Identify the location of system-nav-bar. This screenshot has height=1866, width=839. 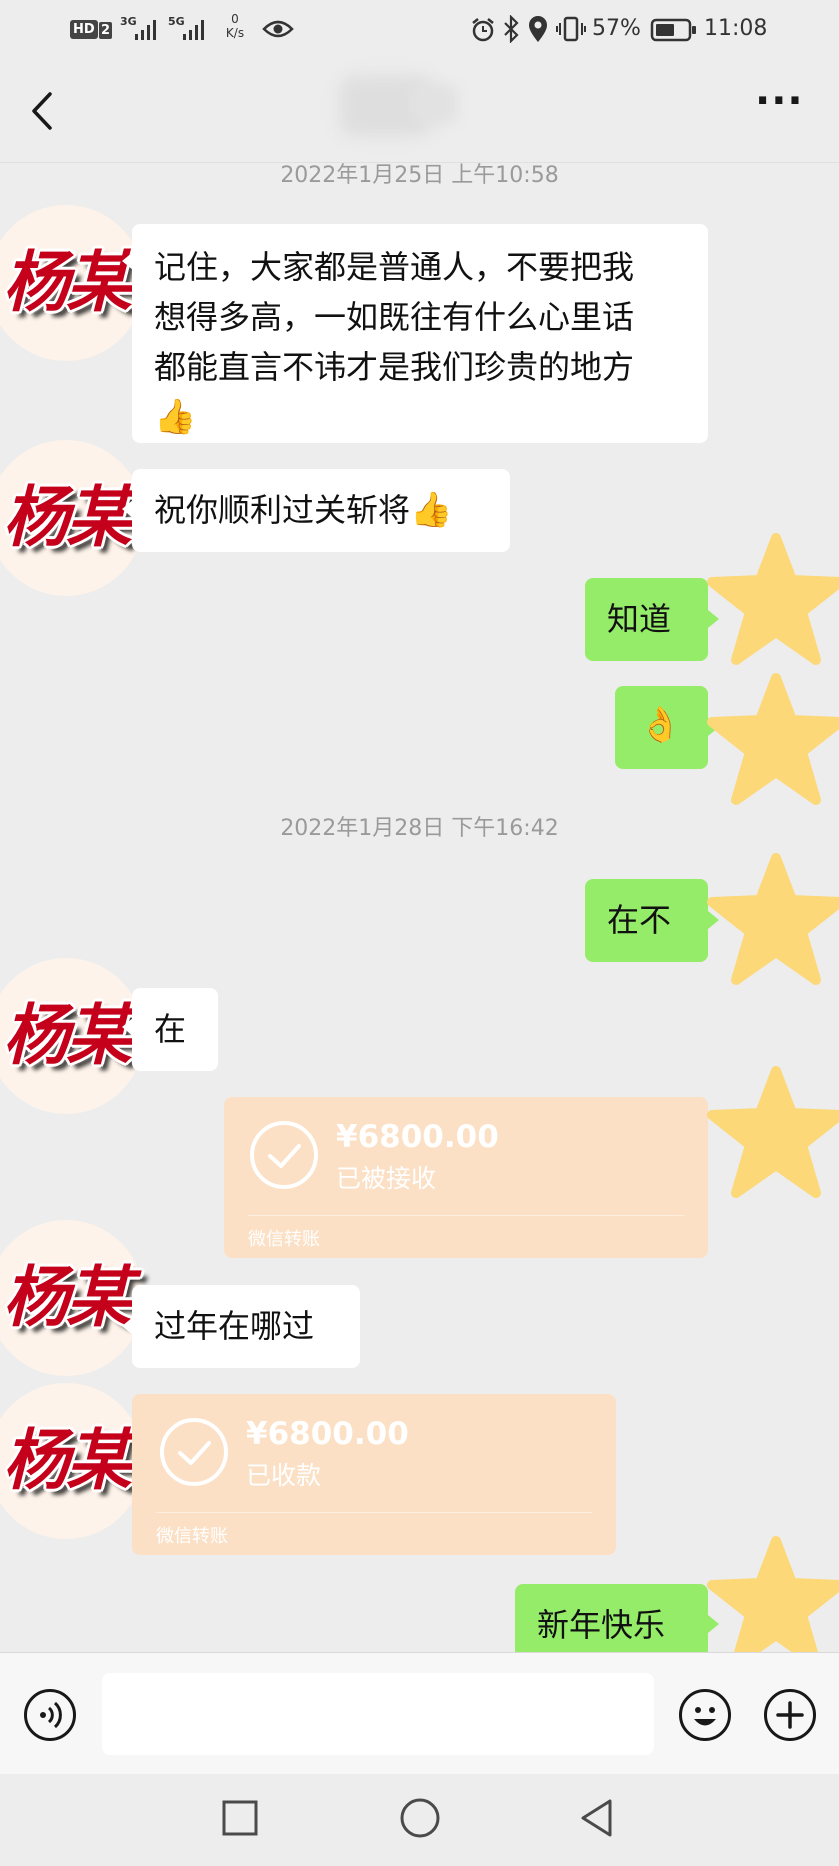
(419, 1820).